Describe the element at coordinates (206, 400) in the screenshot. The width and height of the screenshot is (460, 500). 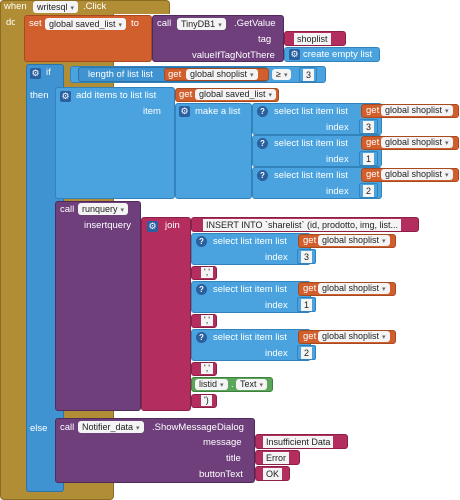
I see `tail-string-value: ')` at that location.